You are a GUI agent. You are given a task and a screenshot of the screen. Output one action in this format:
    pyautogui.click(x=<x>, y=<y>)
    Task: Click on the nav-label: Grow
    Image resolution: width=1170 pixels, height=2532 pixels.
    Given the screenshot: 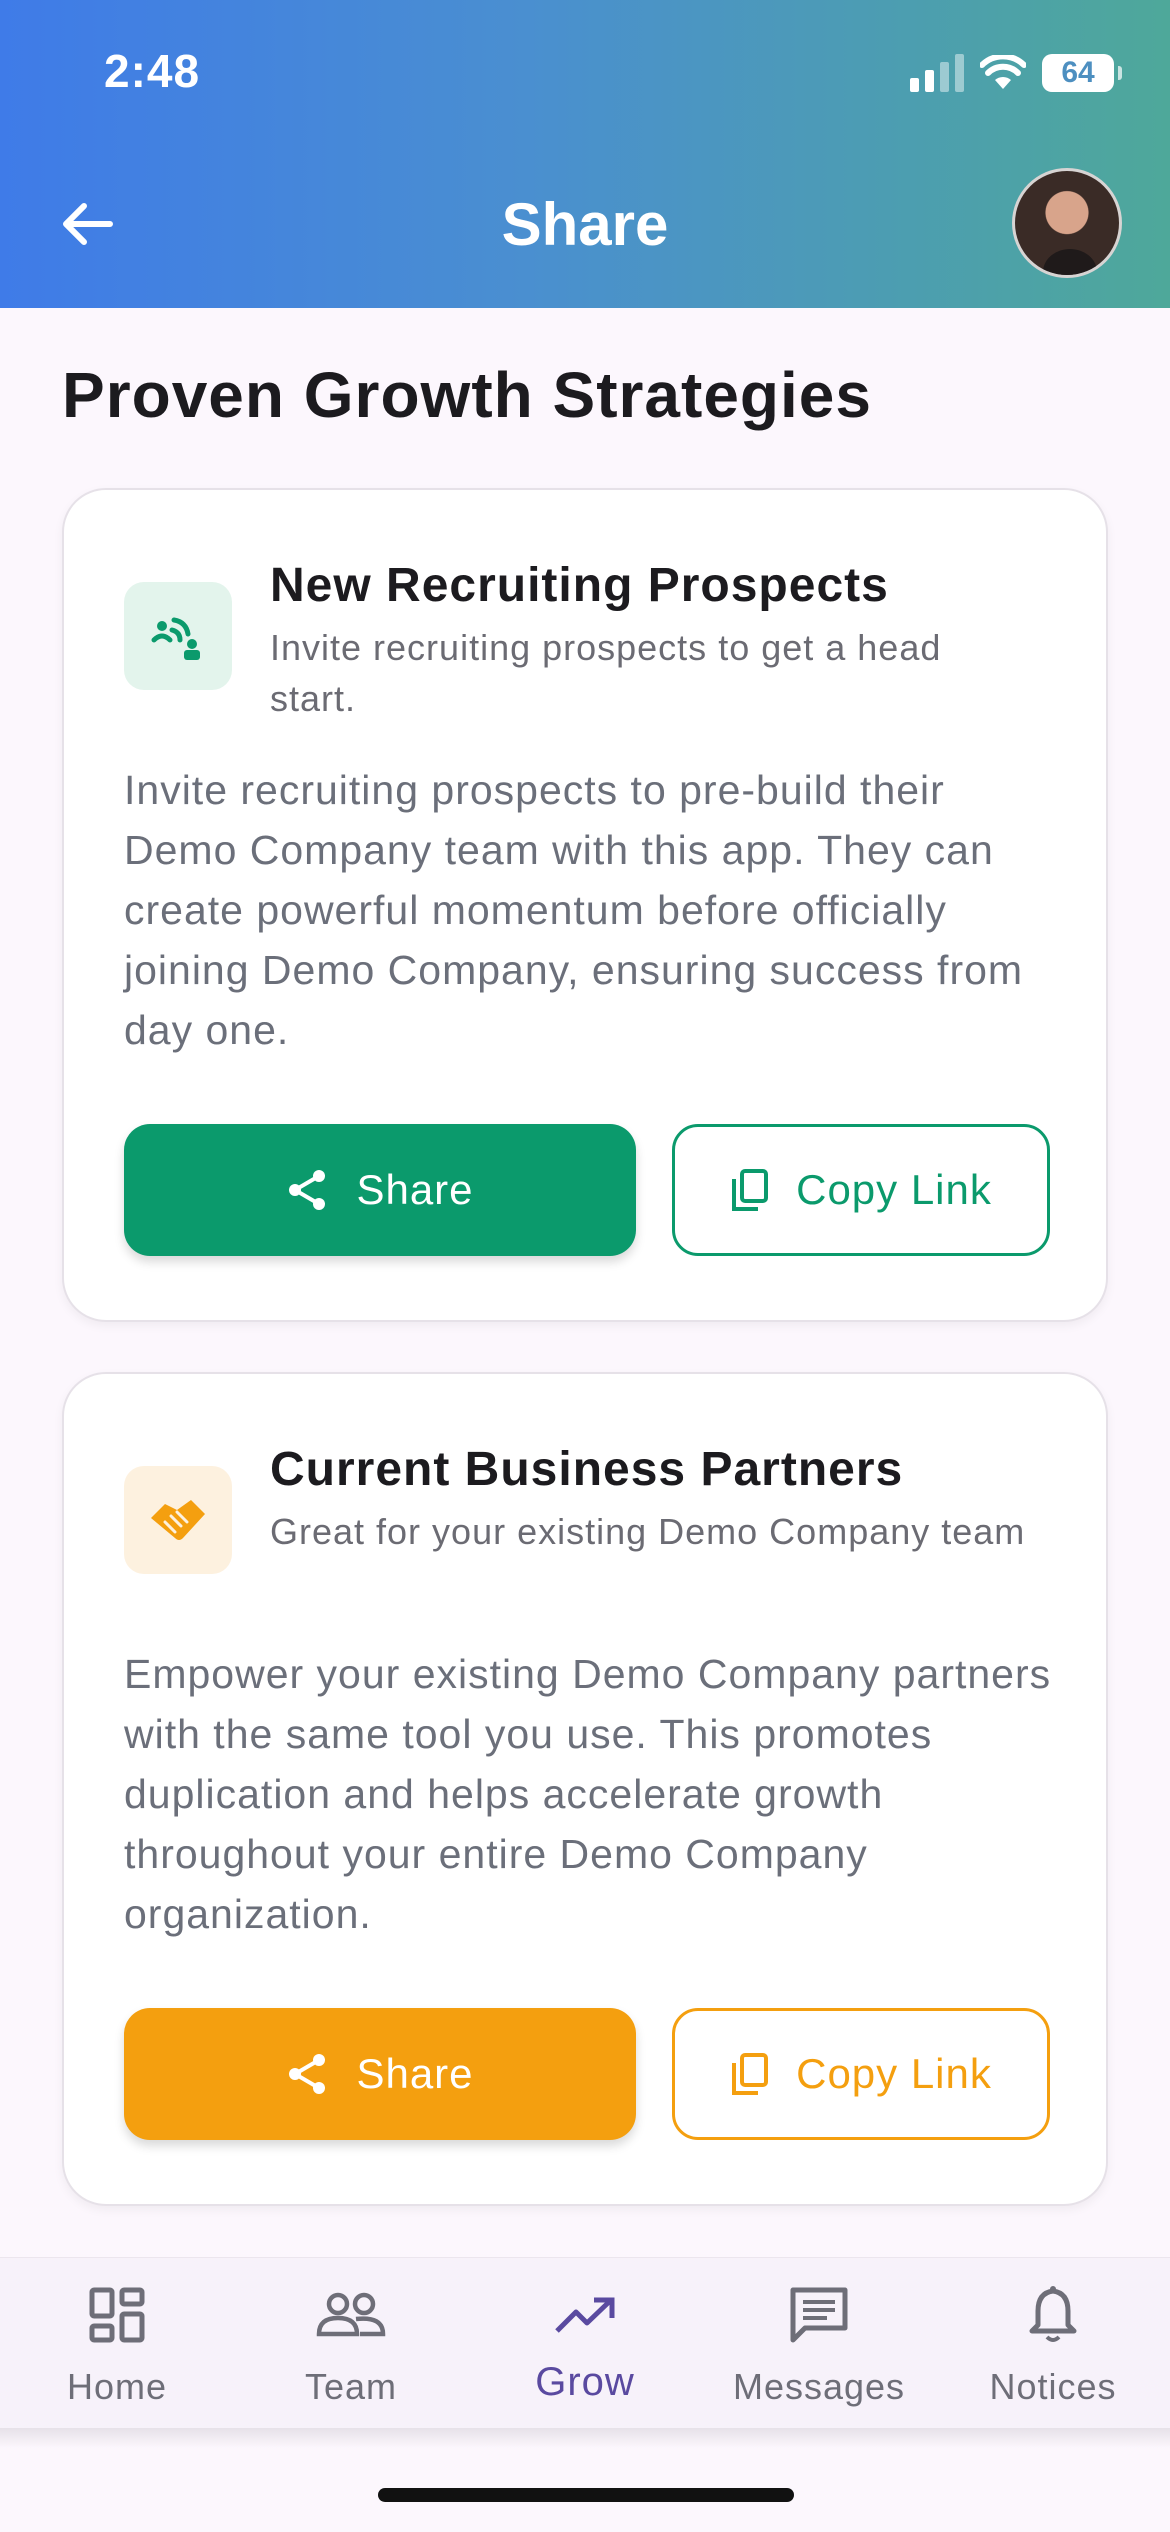 What is the action you would take?
    pyautogui.click(x=585, y=2382)
    